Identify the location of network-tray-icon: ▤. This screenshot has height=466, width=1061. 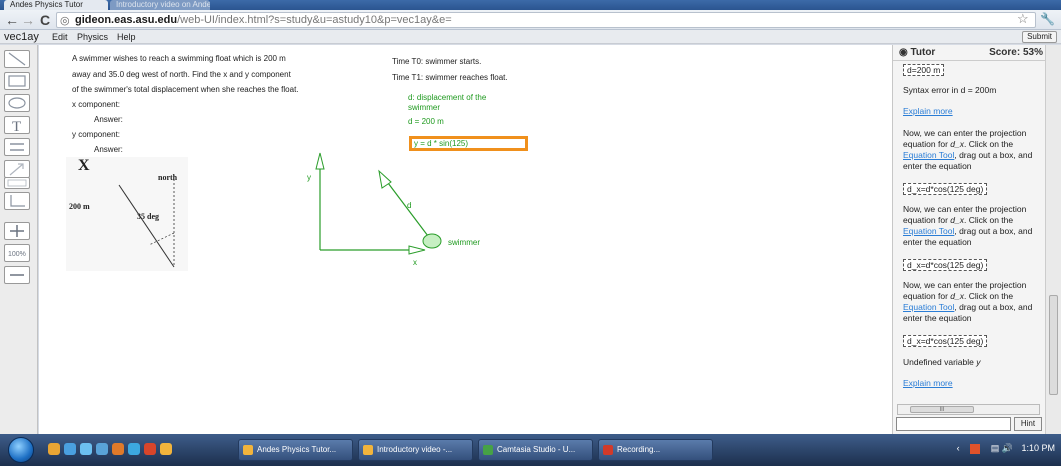
(995, 448).